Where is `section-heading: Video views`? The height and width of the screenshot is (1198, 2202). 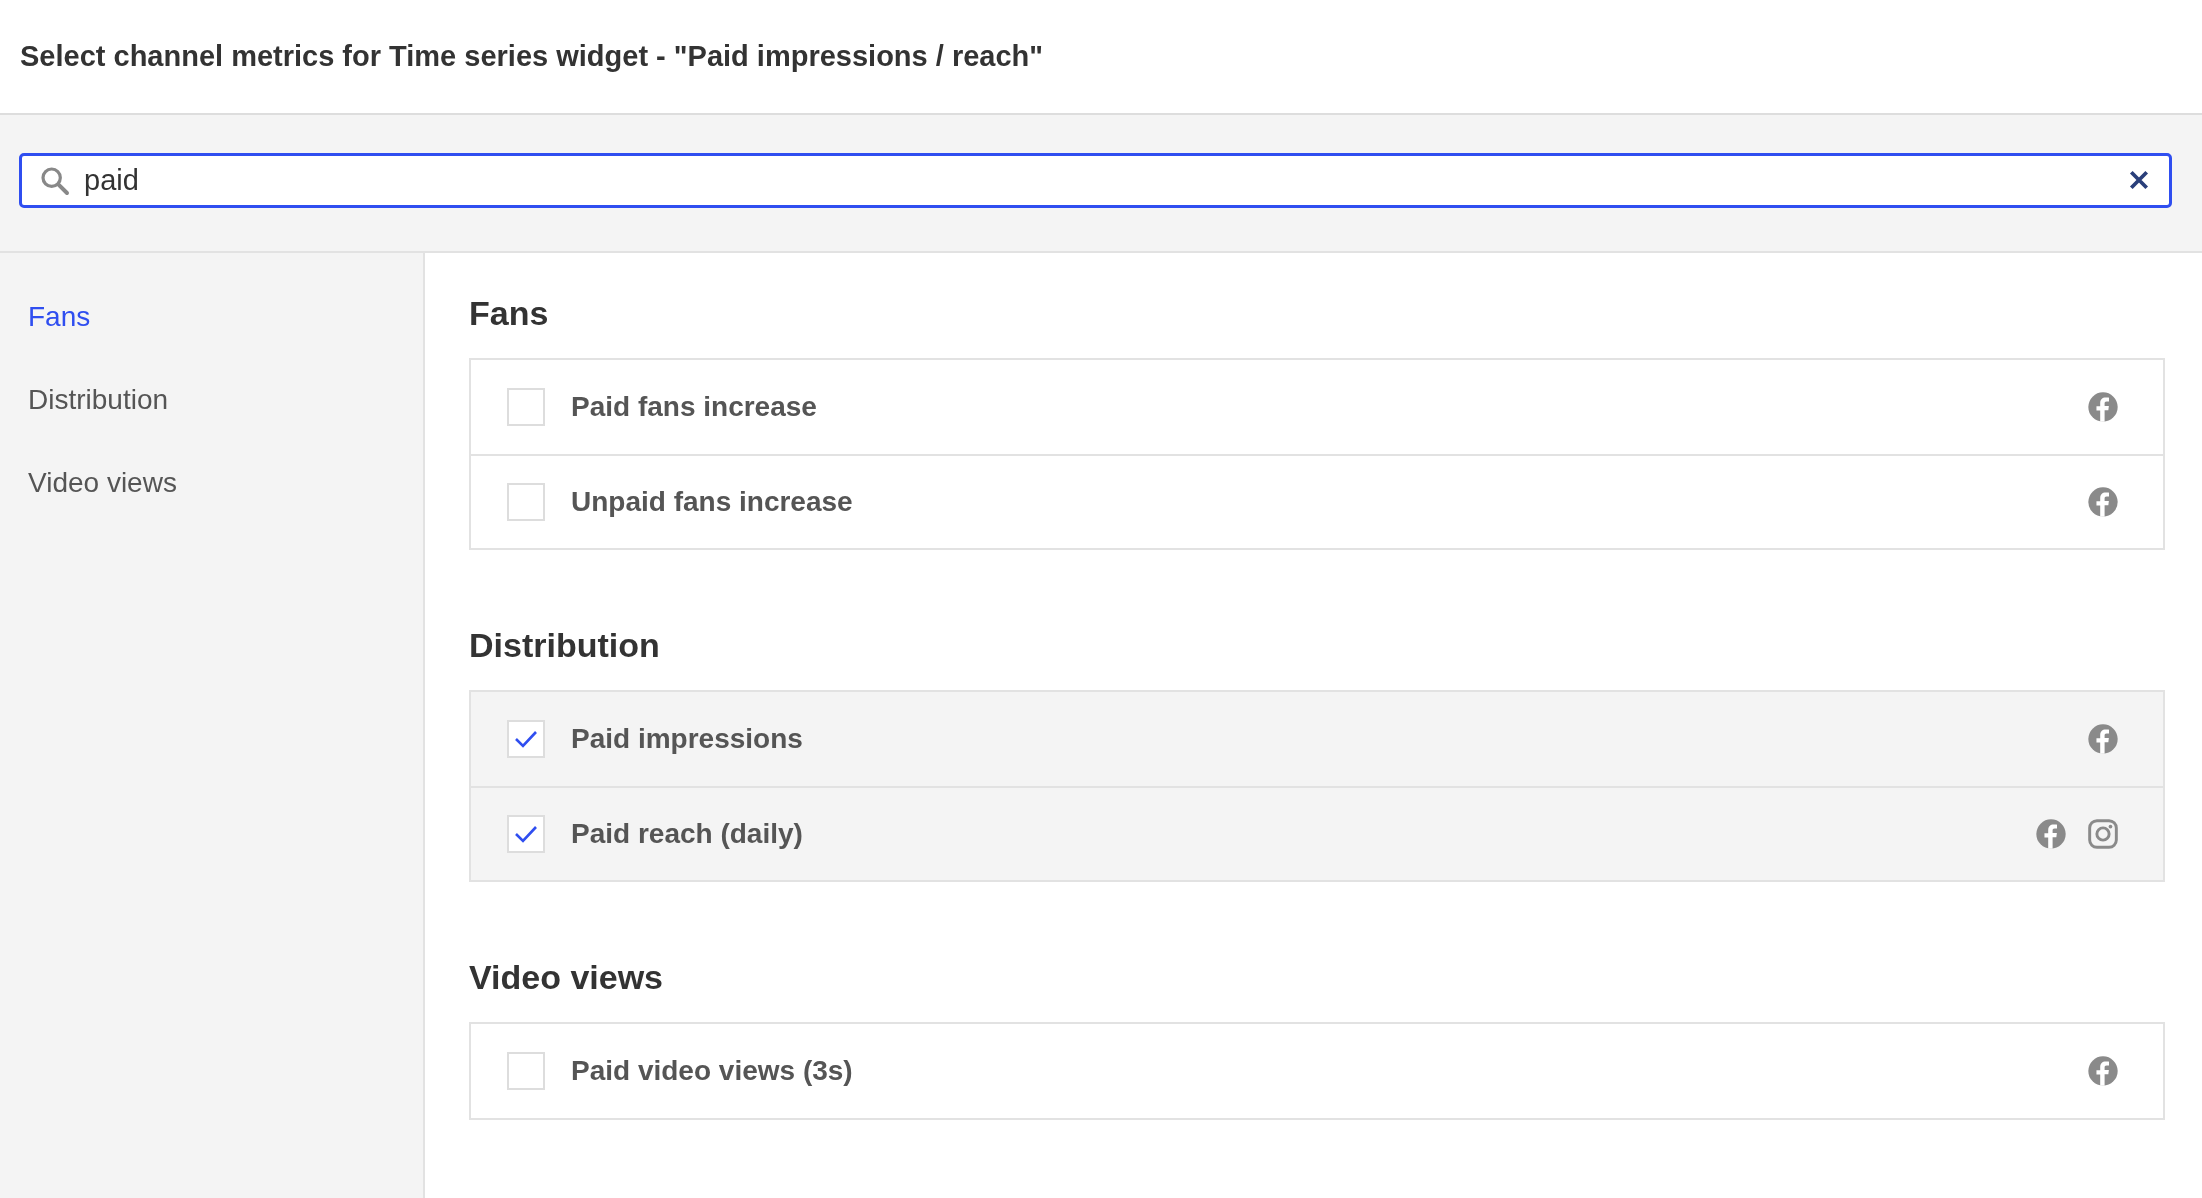 section-heading: Video views is located at coordinates (567, 977).